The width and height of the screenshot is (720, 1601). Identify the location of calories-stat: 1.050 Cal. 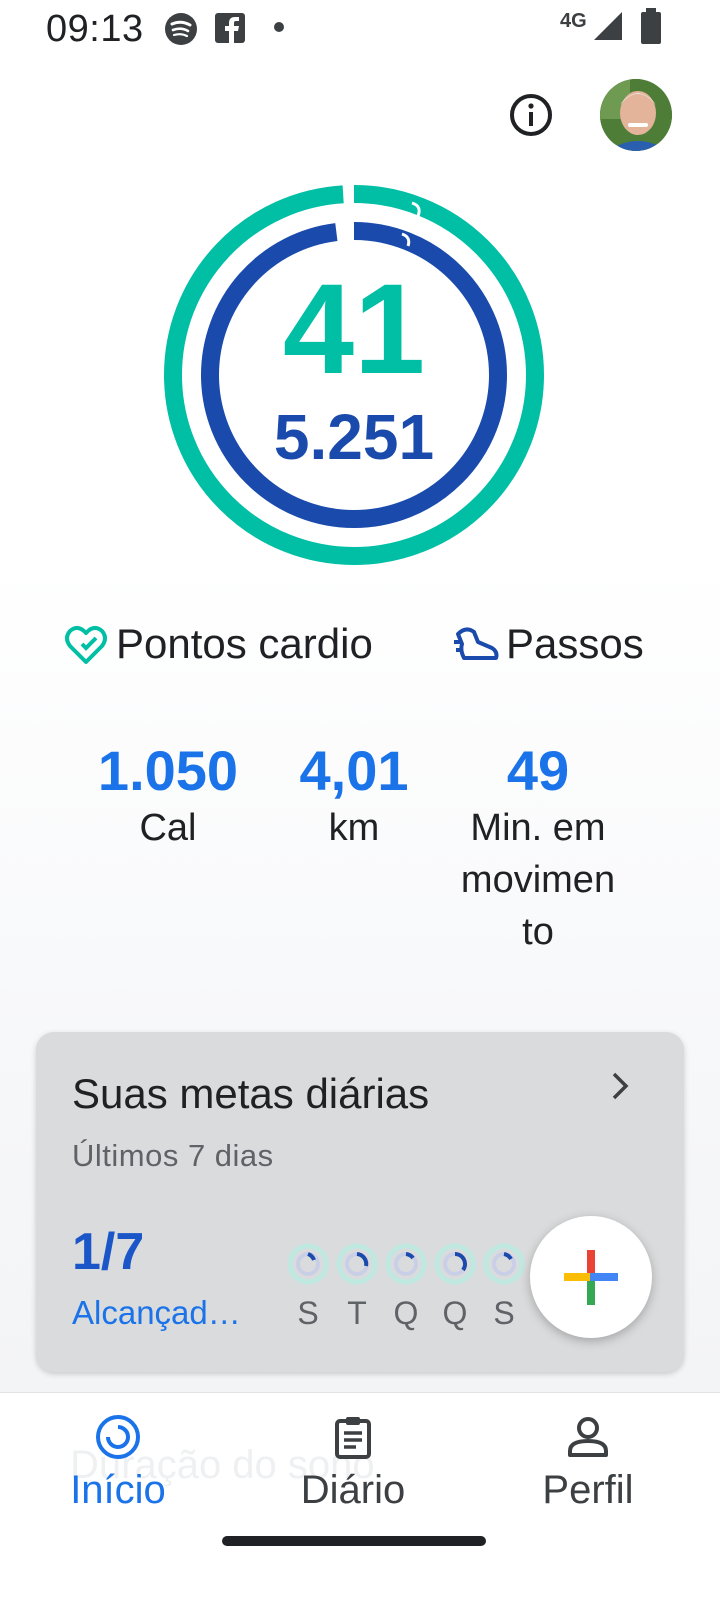
(168, 797).